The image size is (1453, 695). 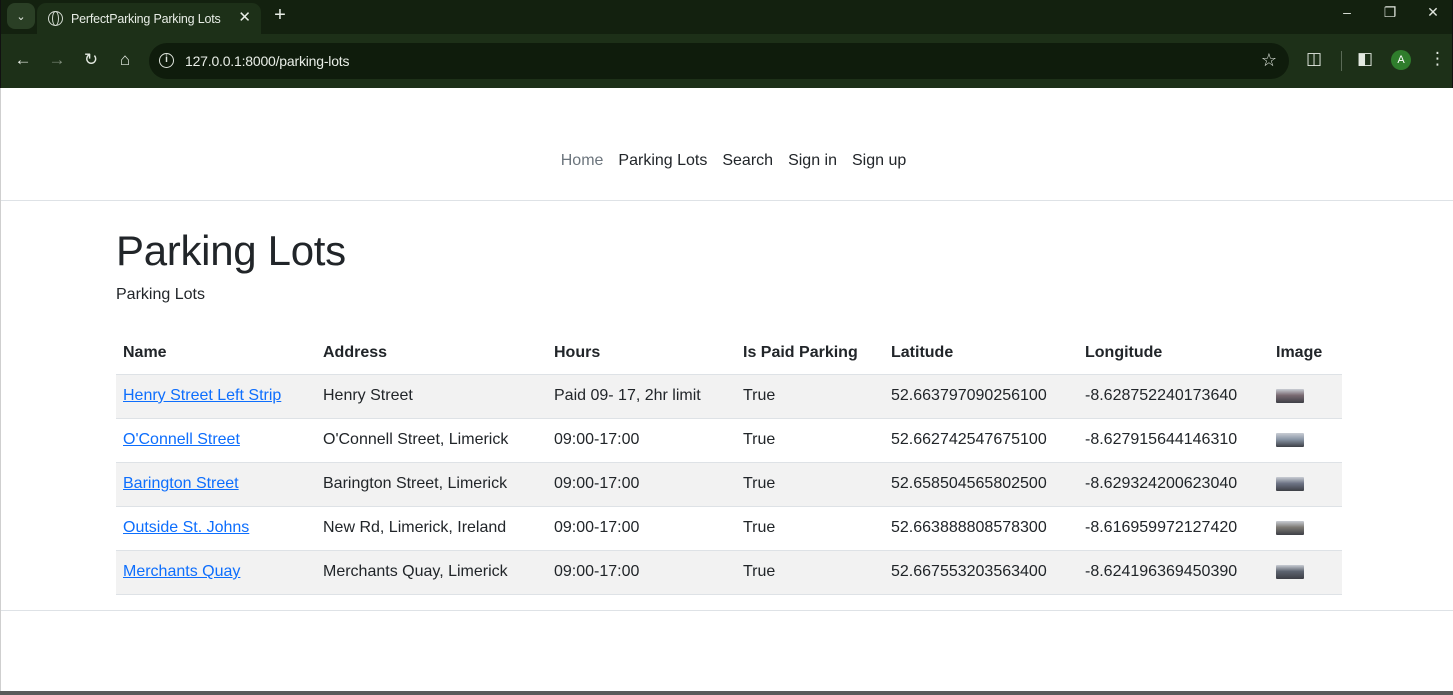 I want to click on reload-icon: ↻, so click(x=91, y=60).